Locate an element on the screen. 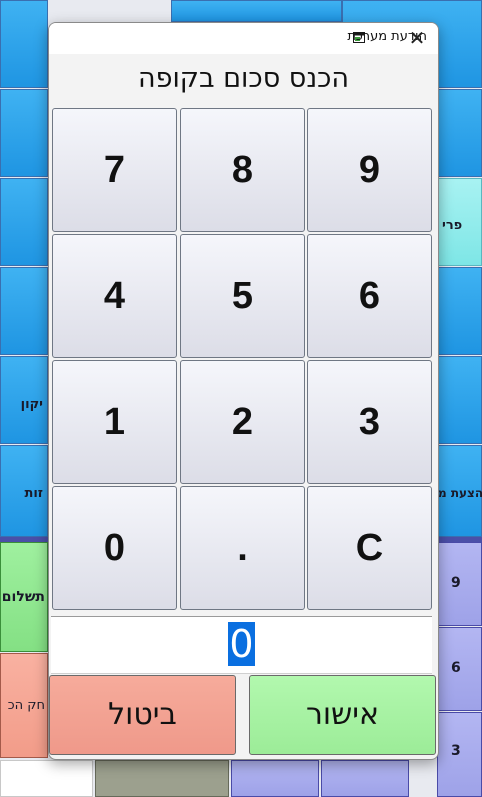 This screenshot has width=482, height=797. bg-tile-label: 6 is located at coordinates (456, 668).